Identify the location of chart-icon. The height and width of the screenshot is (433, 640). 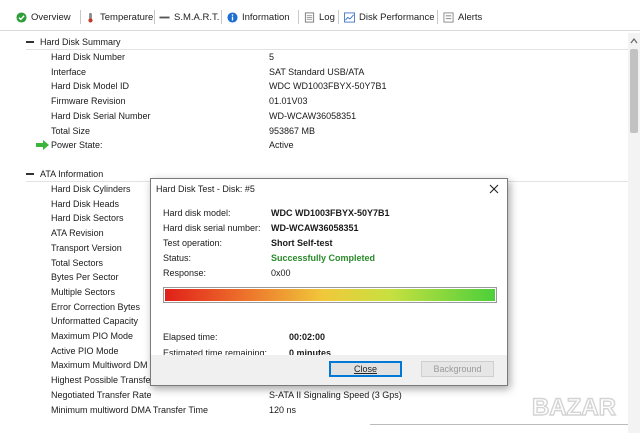
(349, 17).